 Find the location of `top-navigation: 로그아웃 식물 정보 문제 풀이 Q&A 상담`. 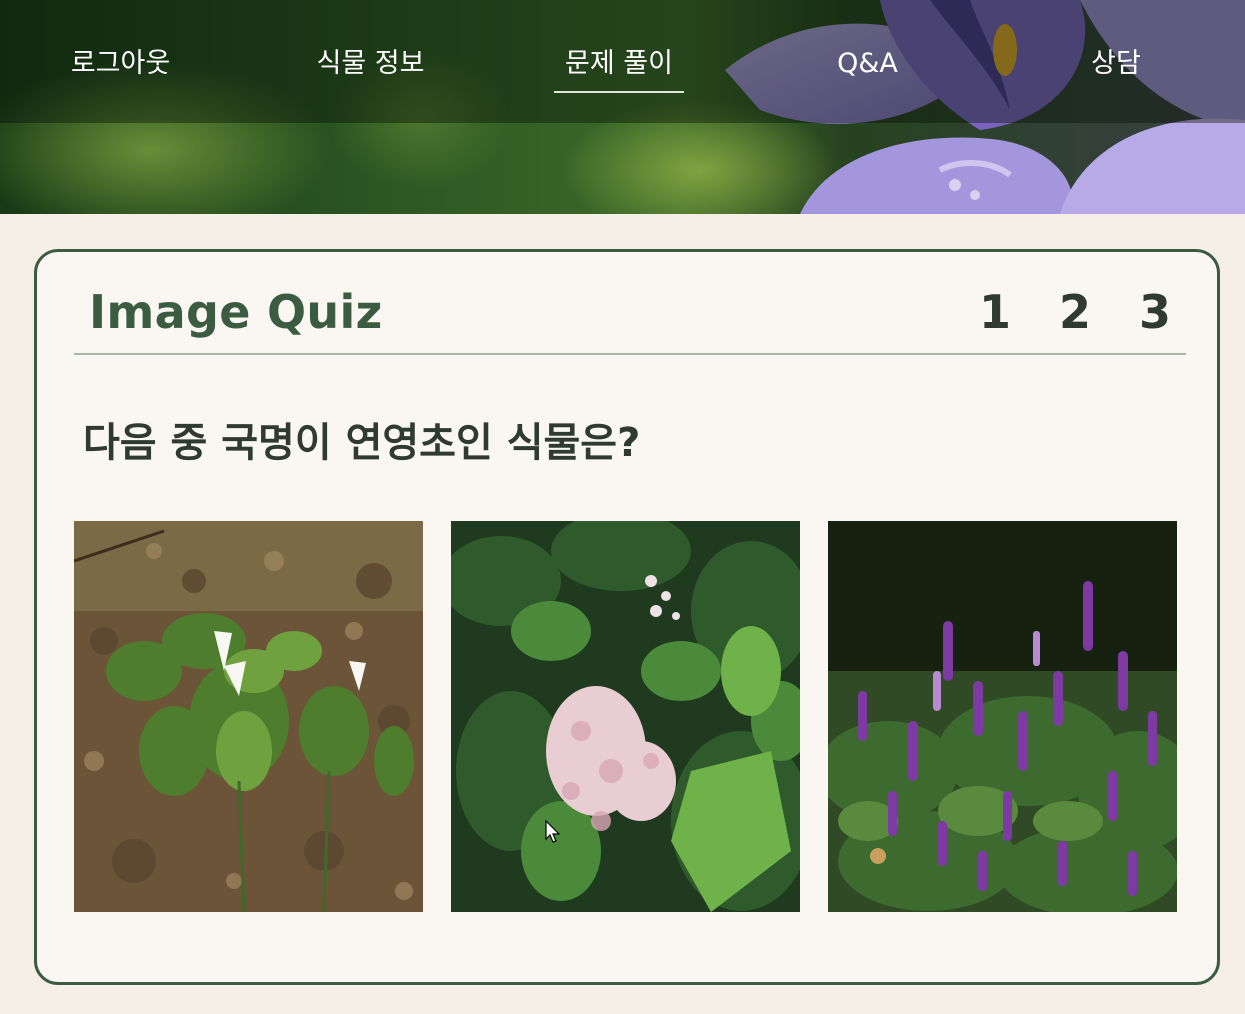

top-navigation: 로그아웃 식물 정보 문제 풀이 Q&A 상담 is located at coordinates (622, 61).